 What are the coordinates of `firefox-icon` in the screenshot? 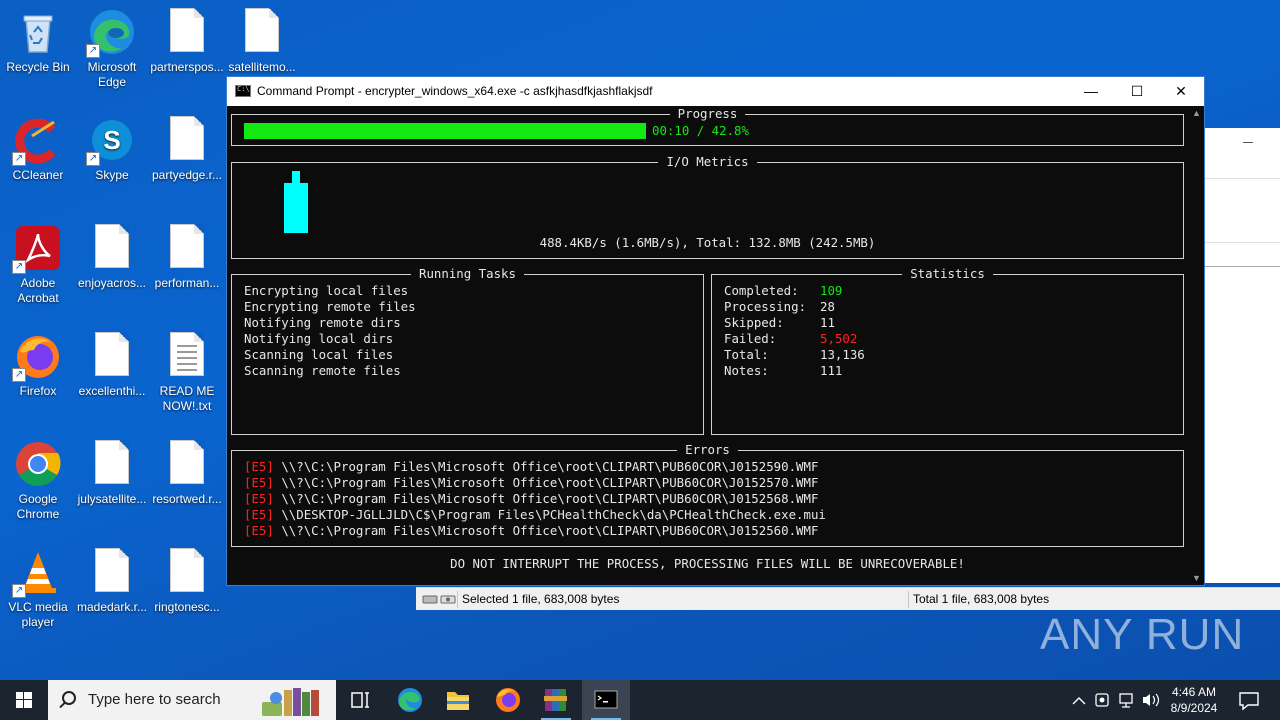 It's located at (508, 700).